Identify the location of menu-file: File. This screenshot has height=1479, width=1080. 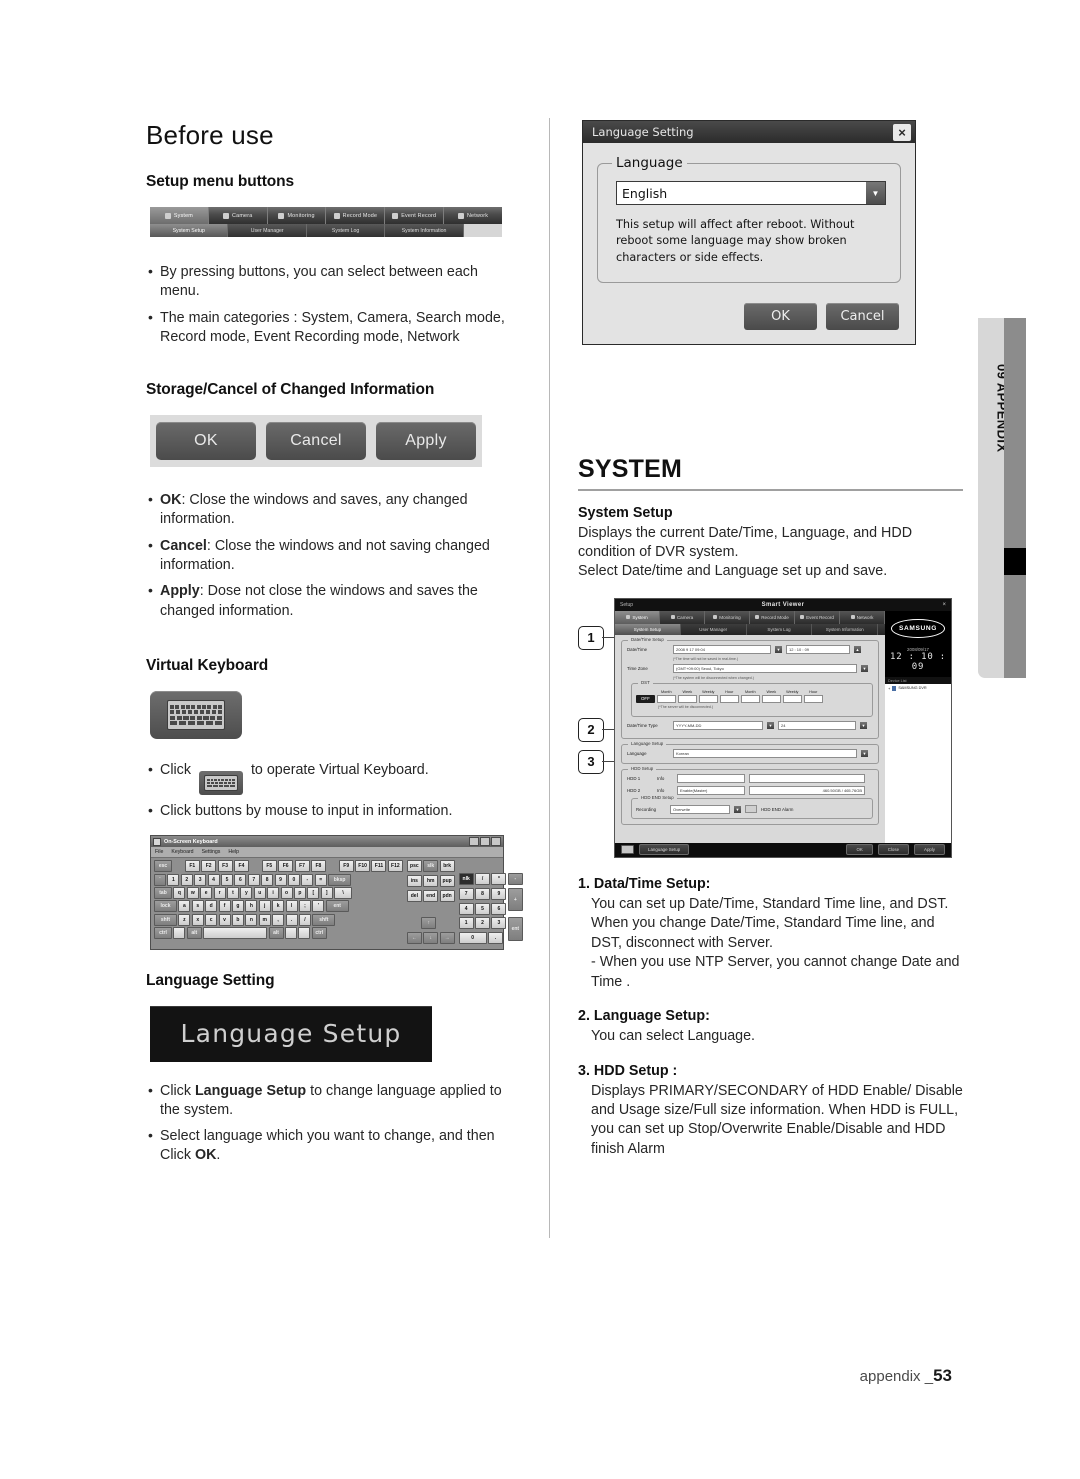
(159, 852).